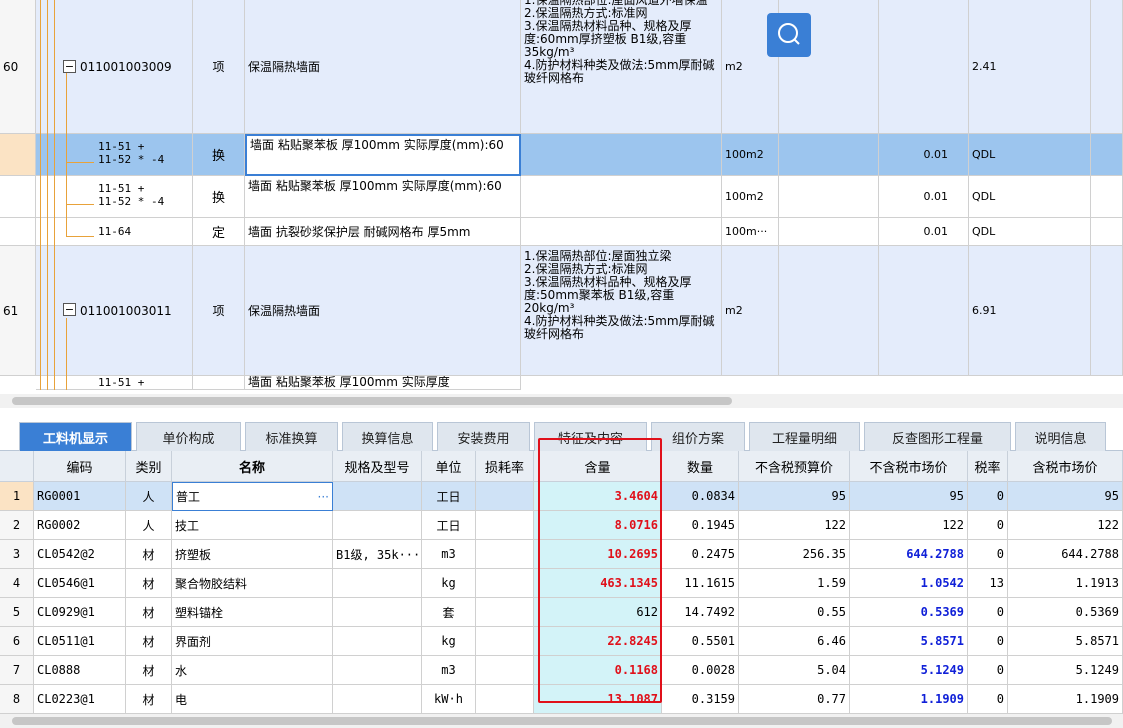 This screenshot has width=1123, height=728. Describe the element at coordinates (598, 670) in the screenshot. I see `cell-content: 0.1168` at that location.